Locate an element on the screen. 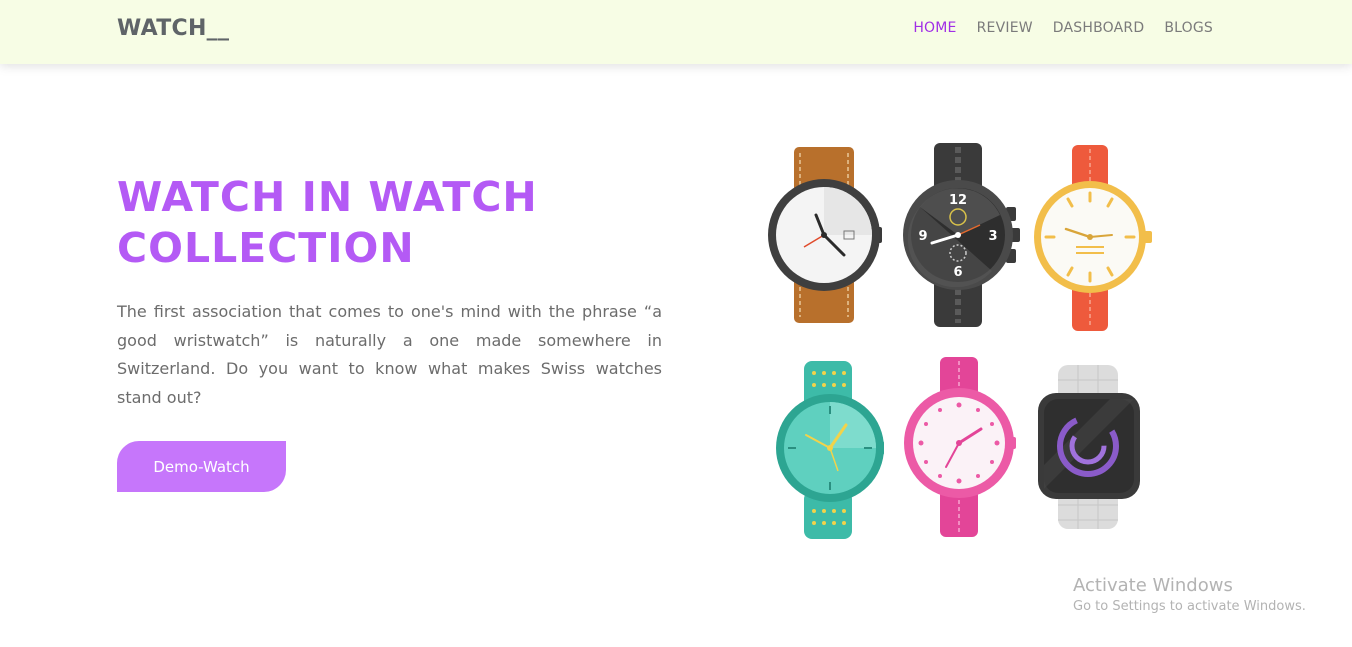 Image resolution: width=1352 pixels, height=647 pixels. black-chrono-watch: 12 3 6 9 is located at coordinates (961, 235).